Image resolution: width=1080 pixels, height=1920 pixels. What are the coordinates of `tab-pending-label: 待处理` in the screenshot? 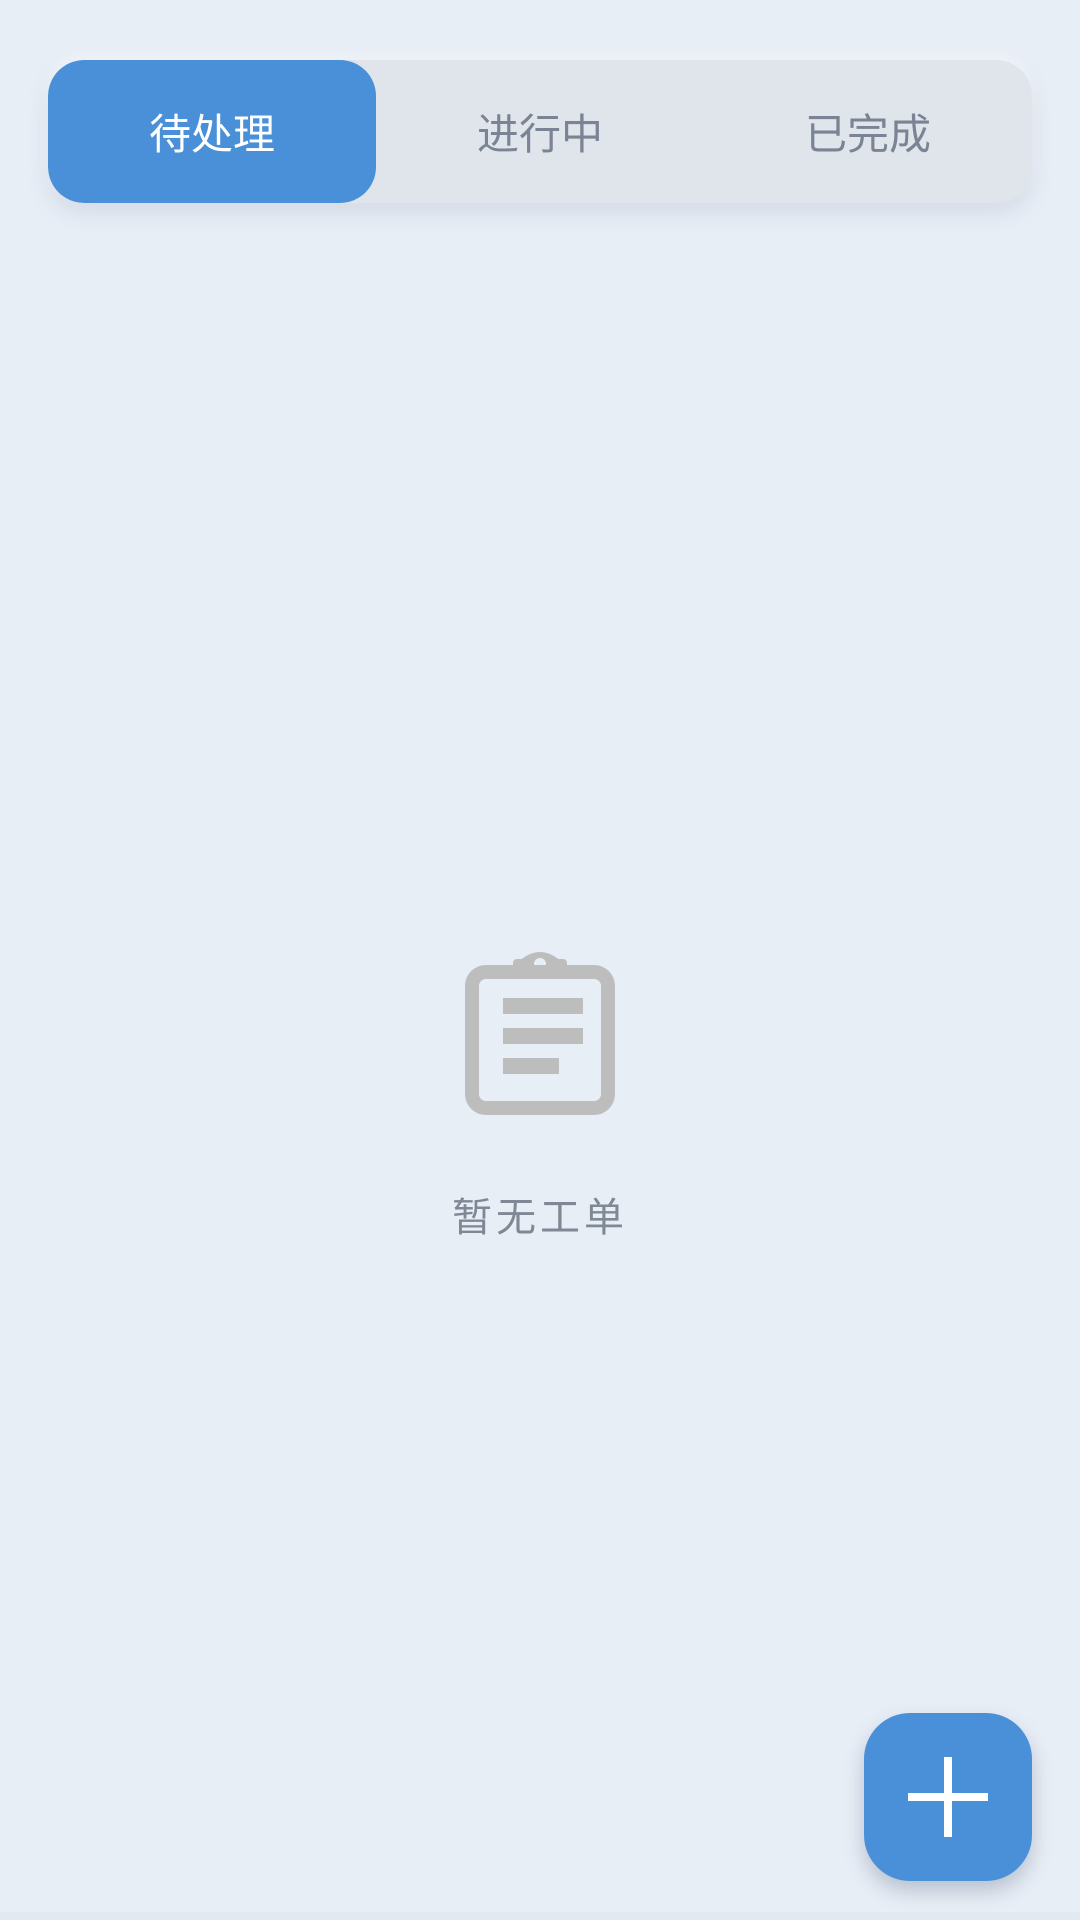 It's located at (211, 134).